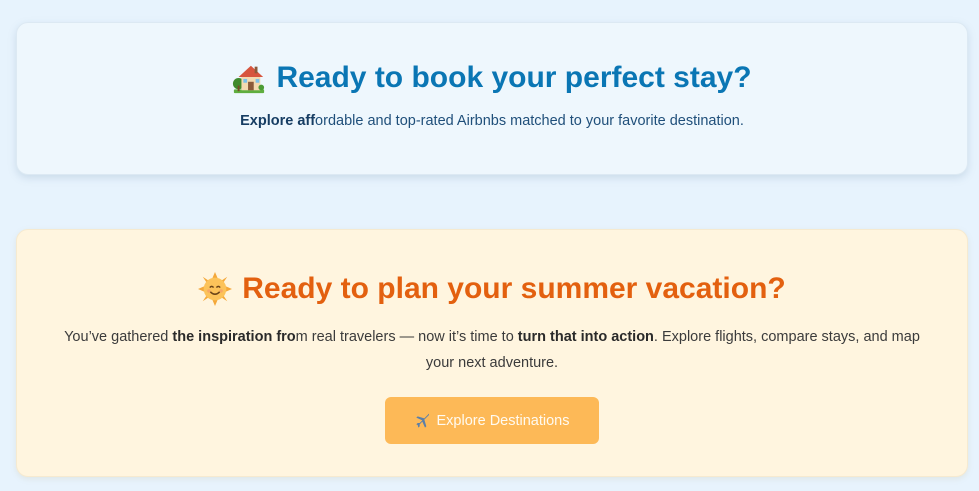 The width and height of the screenshot is (979, 491). I want to click on explore-destinations-button: Explore Destinations, so click(492, 420).